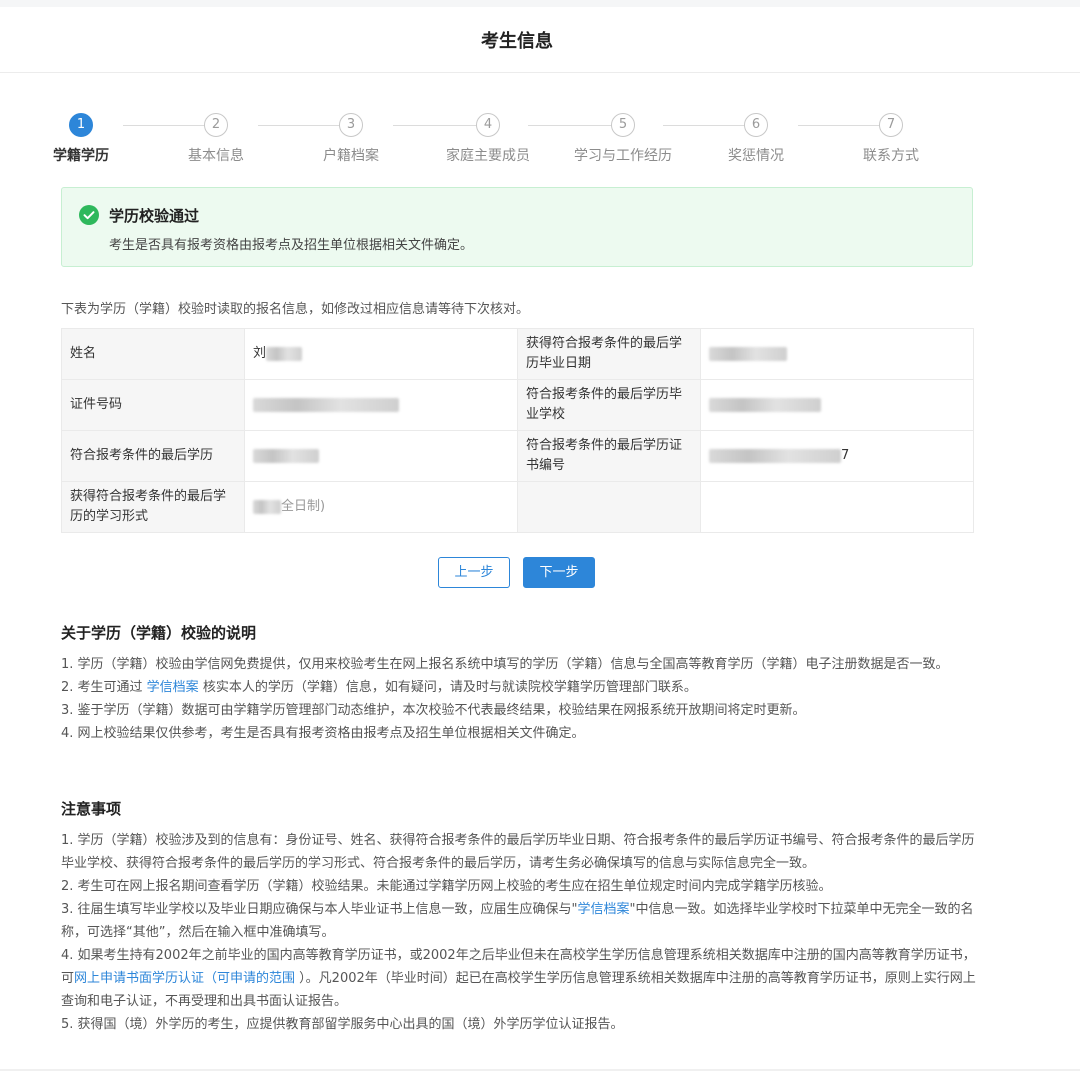 This screenshot has height=1071, width=1080. Describe the element at coordinates (381, 456) in the screenshot. I see `value-education-level` at that location.